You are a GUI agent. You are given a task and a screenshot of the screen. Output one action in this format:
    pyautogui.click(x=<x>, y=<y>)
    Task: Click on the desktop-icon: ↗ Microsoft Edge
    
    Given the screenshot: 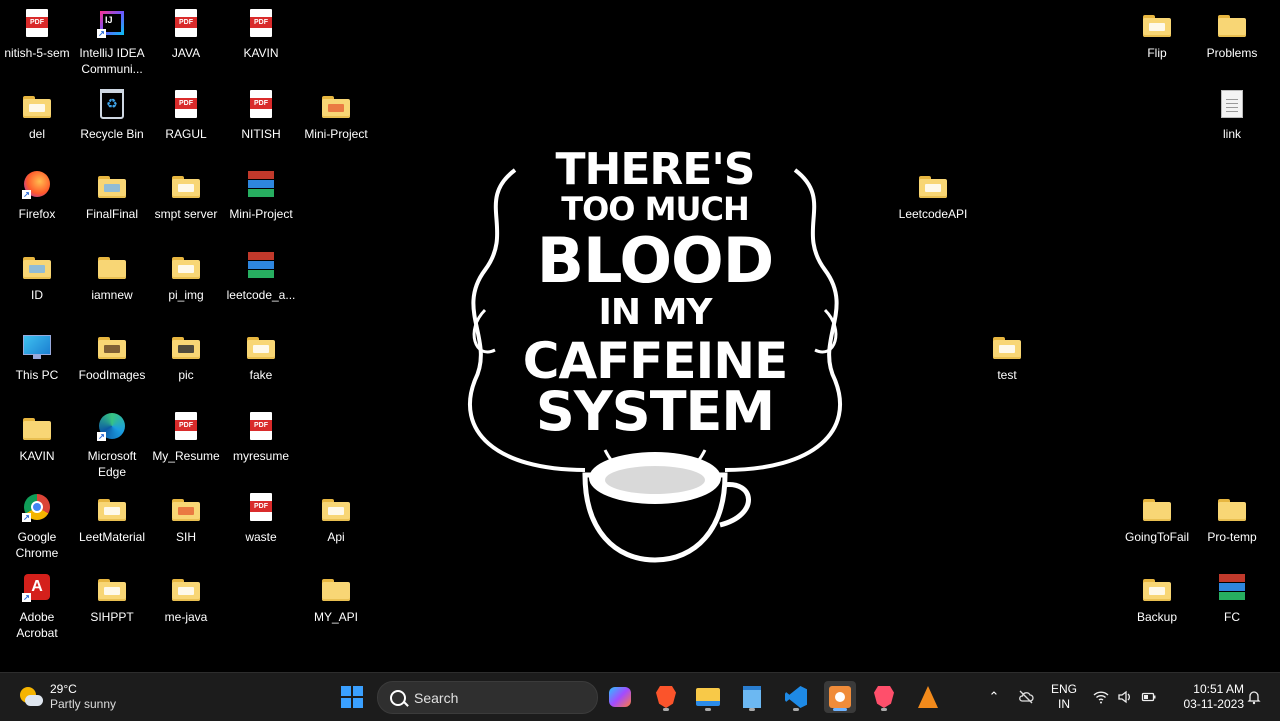 What is the action you would take?
    pyautogui.click(x=112, y=446)
    